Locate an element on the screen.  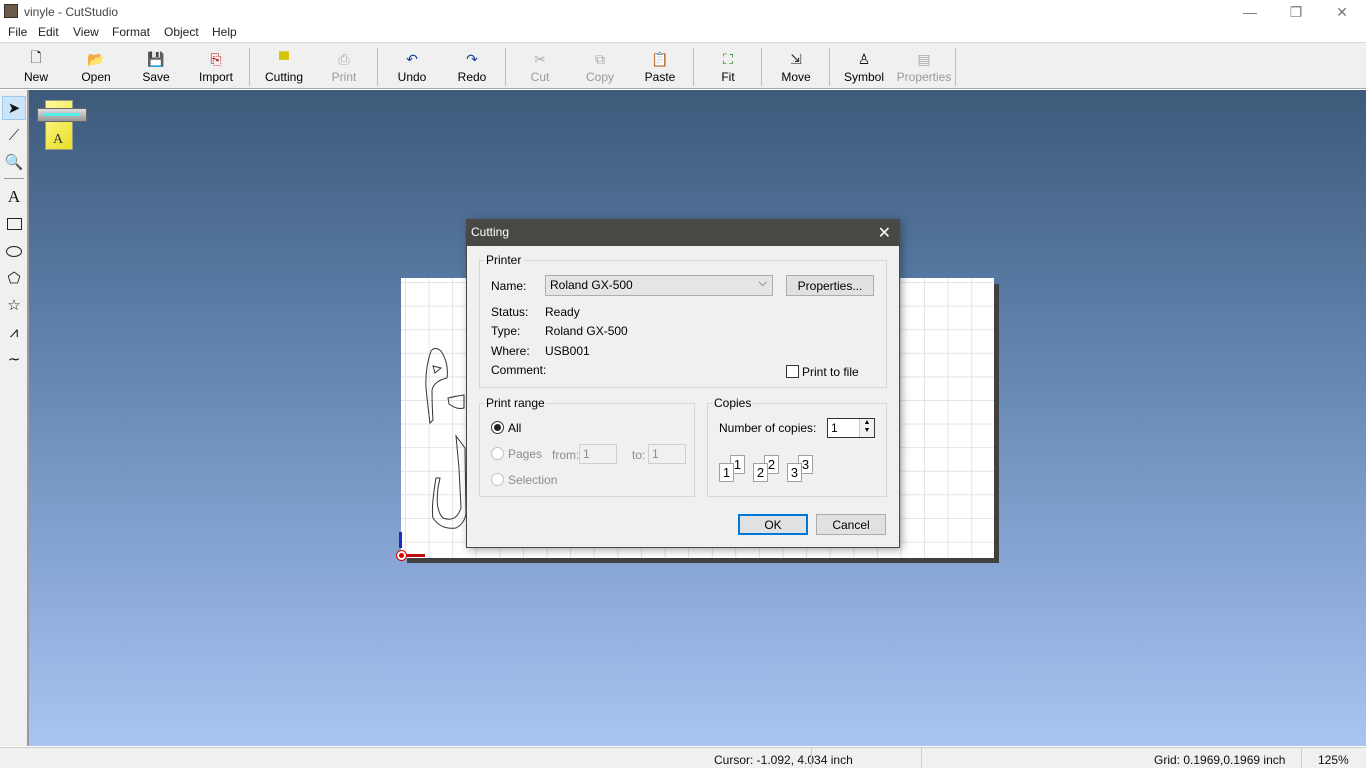
collate-page: 1 is located at coordinates (726, 472).